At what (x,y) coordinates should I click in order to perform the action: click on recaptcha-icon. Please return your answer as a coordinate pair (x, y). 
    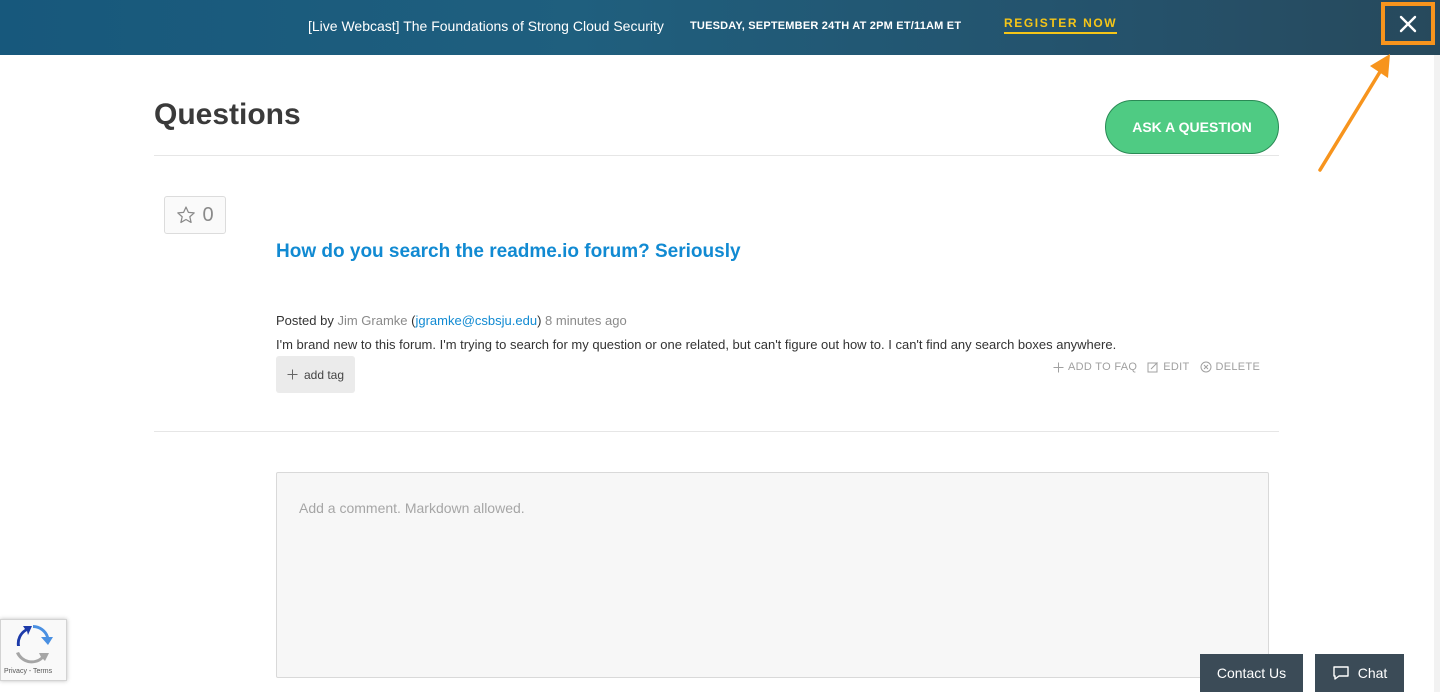
    Looking at the image, I should click on (34, 644).